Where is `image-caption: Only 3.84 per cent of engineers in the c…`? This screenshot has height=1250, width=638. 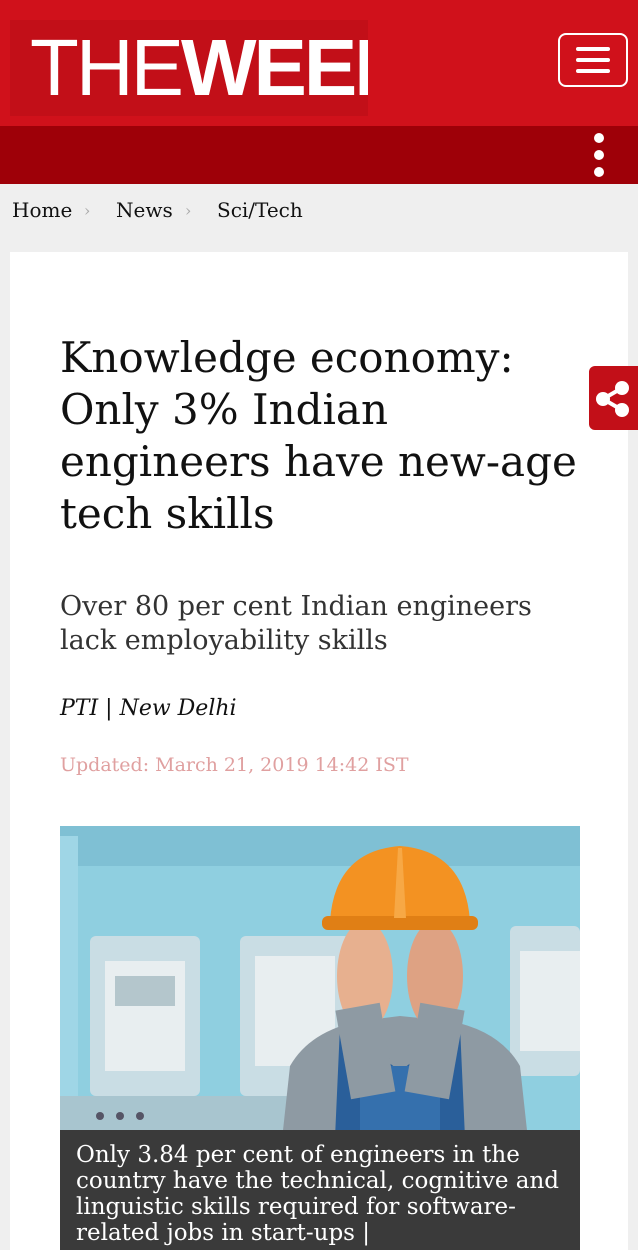 image-caption: Only 3.84 per cent of engineers in the c… is located at coordinates (320, 1190).